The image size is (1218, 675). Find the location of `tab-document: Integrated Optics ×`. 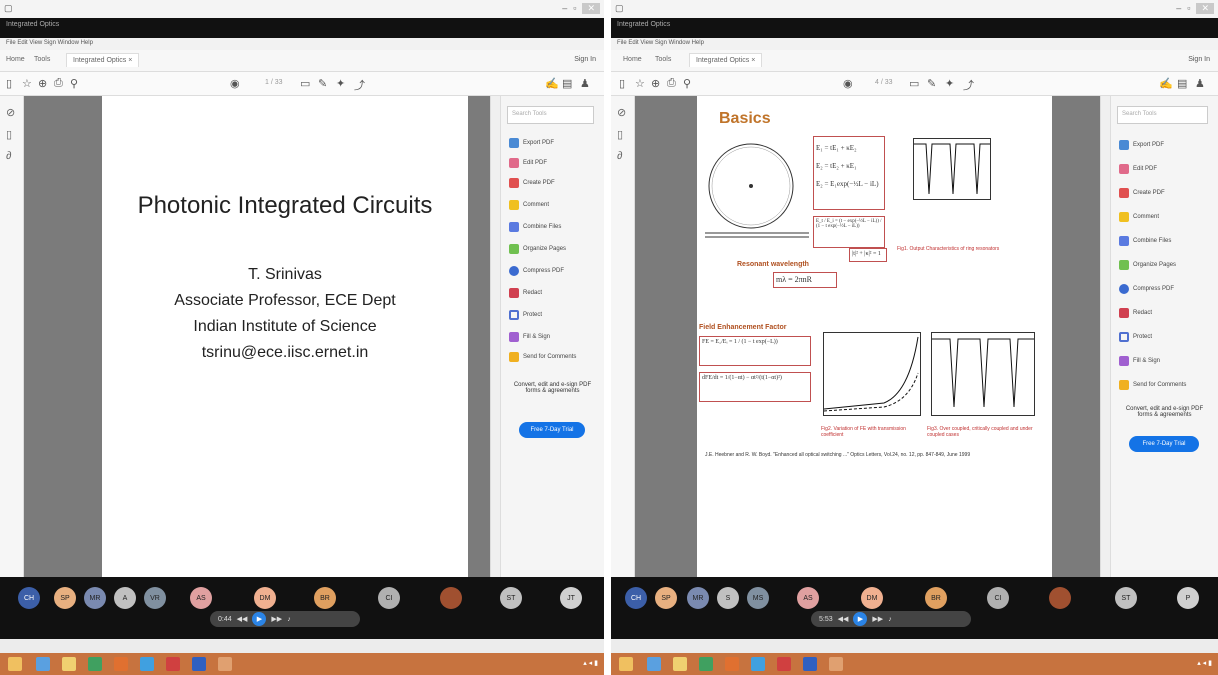

tab-document: Integrated Optics × is located at coordinates (103, 60).